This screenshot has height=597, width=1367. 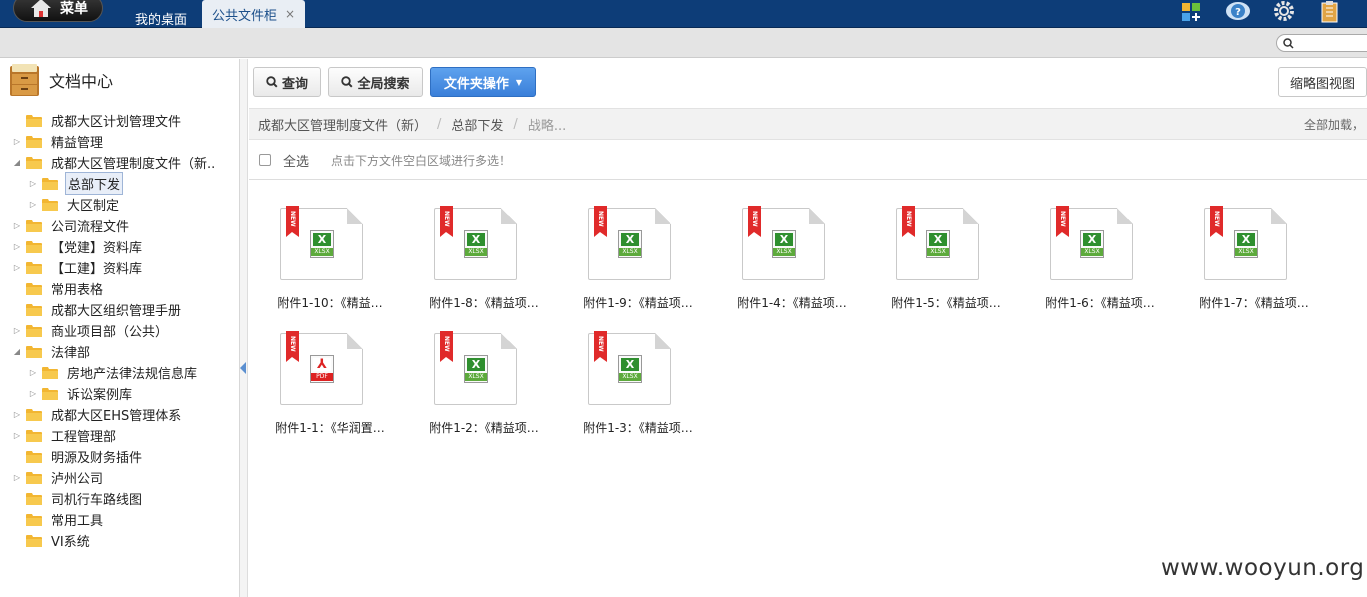 I want to click on sidebar-item: 常用表格, so click(x=58, y=288).